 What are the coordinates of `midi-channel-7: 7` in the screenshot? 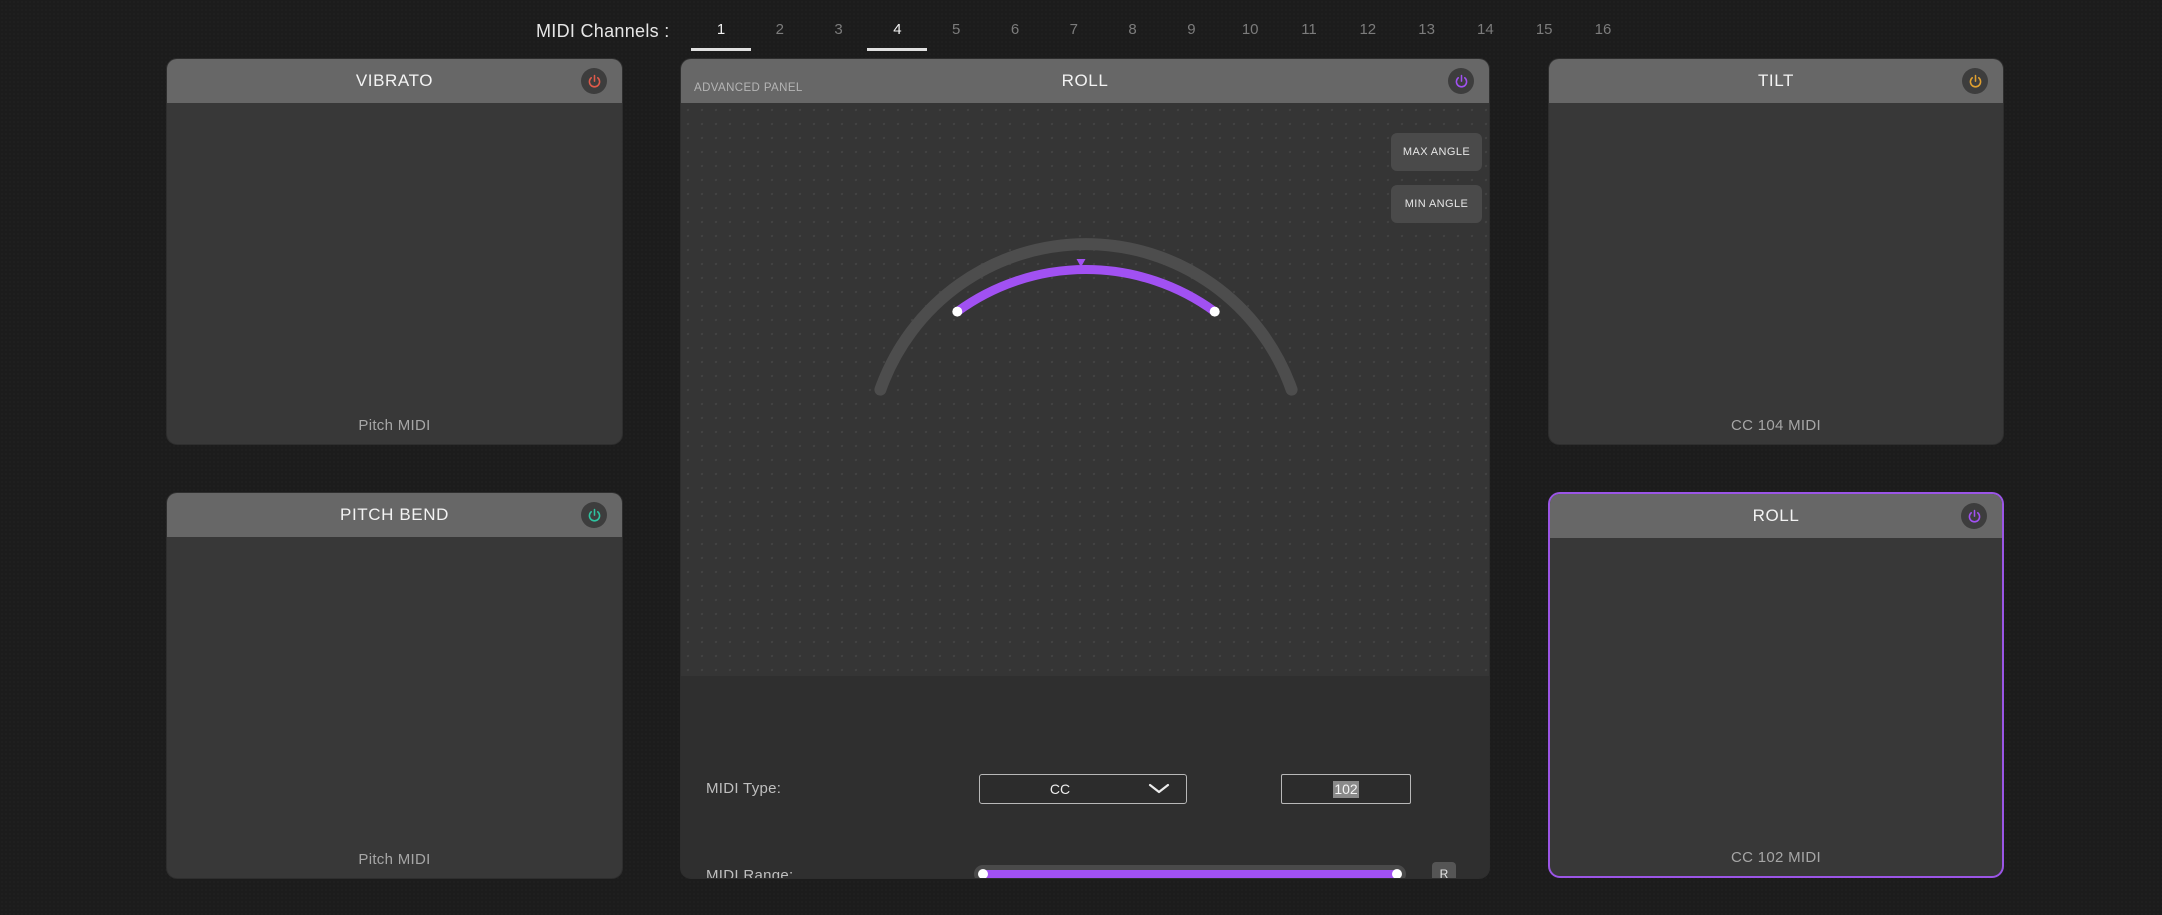 It's located at (1074, 29).